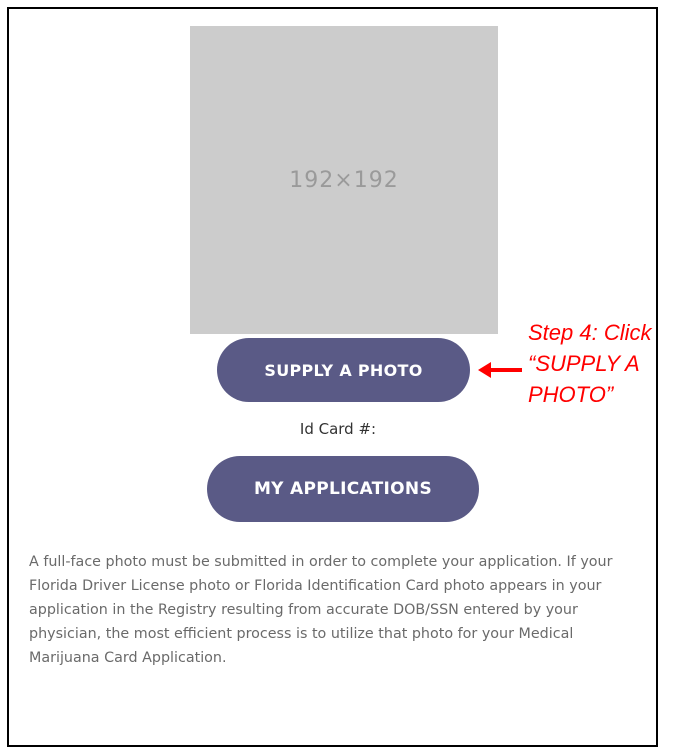 The height and width of the screenshot is (747, 676). I want to click on step-annotation: Step 4: Click “SUPPLY A PHOTO”, so click(590, 363).